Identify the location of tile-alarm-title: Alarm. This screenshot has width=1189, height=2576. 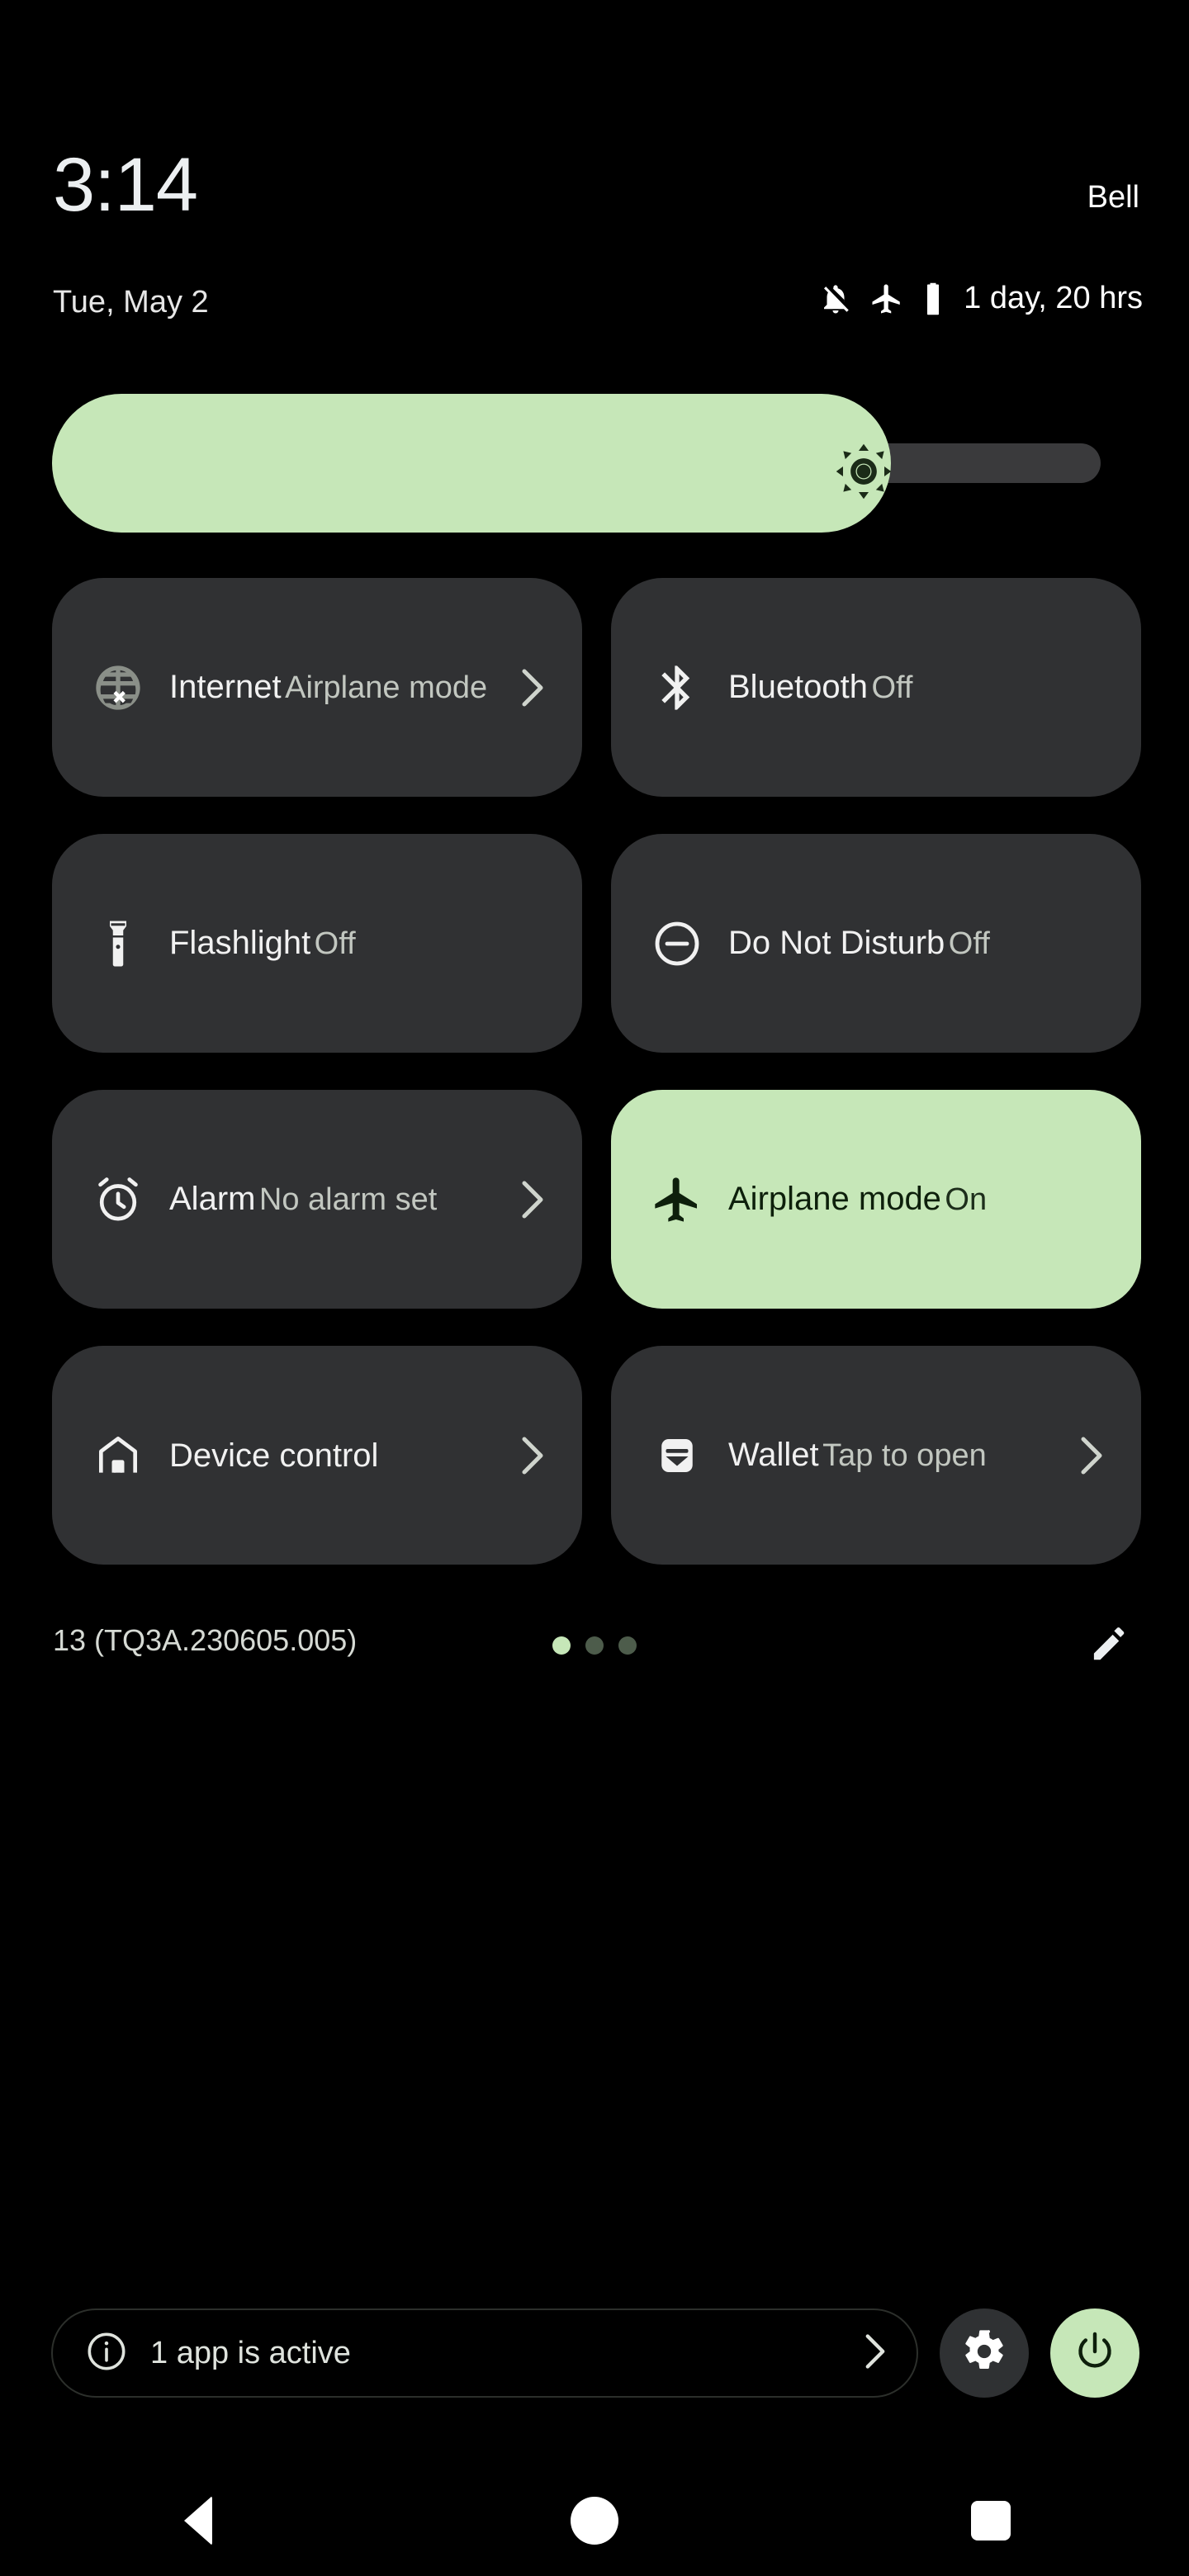
(212, 1198).